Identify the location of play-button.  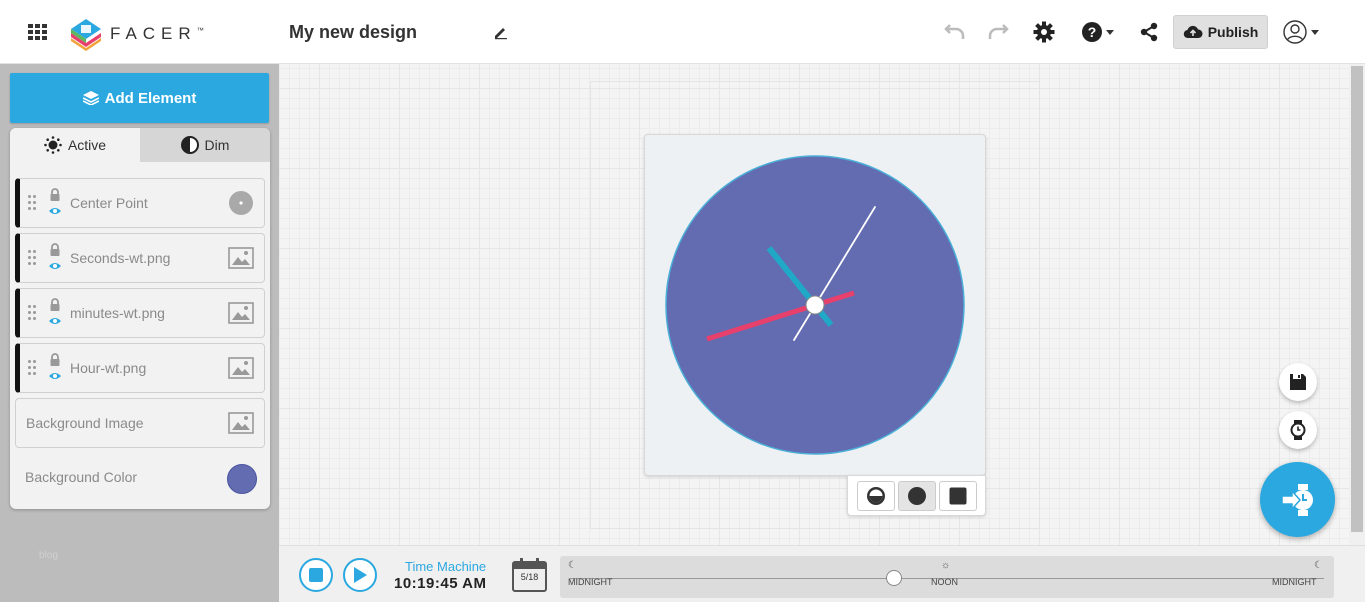
(360, 575).